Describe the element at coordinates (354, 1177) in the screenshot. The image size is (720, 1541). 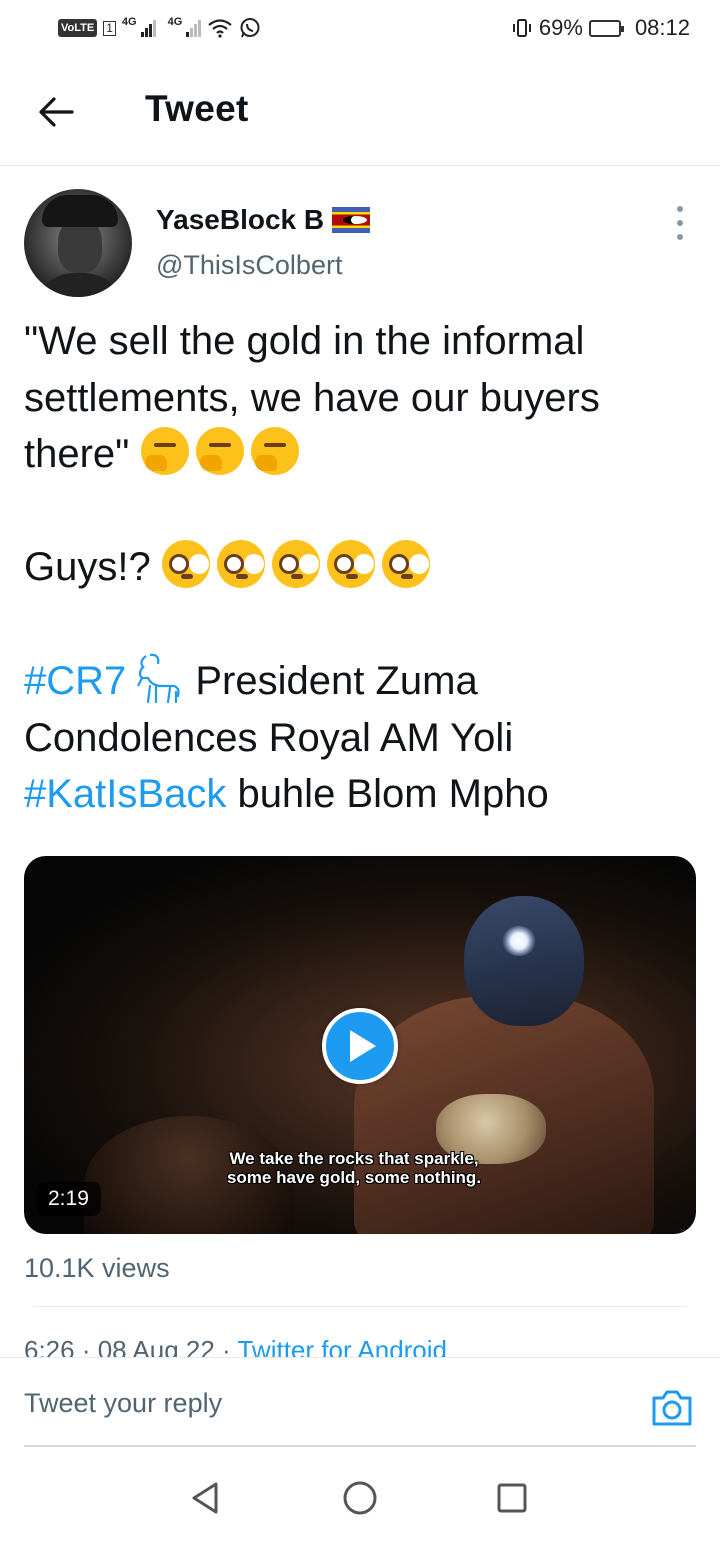
I see `subtitle-line-2: some have gold, some nothing.` at that location.